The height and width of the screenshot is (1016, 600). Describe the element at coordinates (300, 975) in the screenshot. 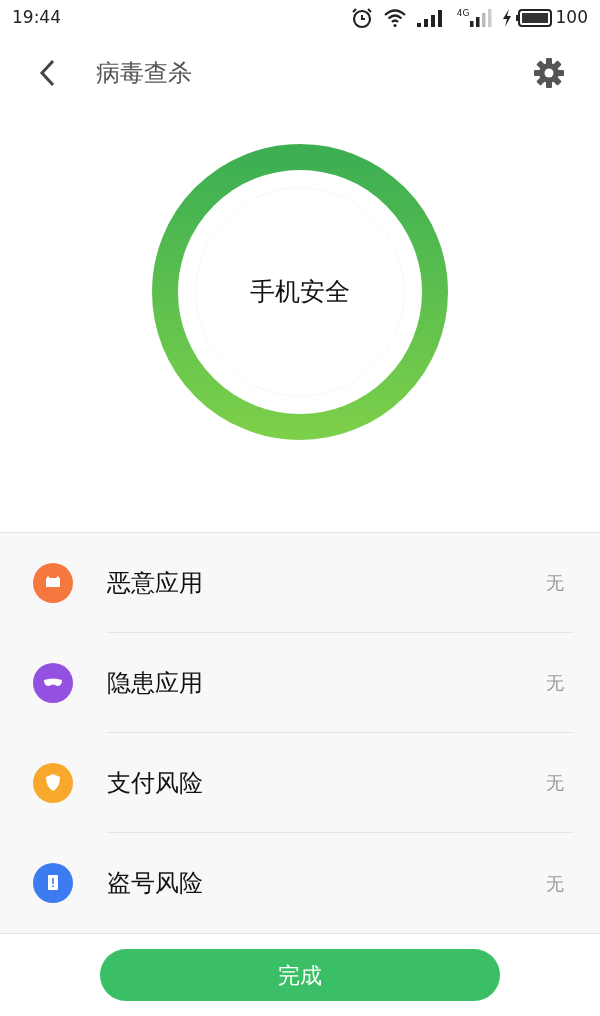

I see `done-button: 完成` at that location.